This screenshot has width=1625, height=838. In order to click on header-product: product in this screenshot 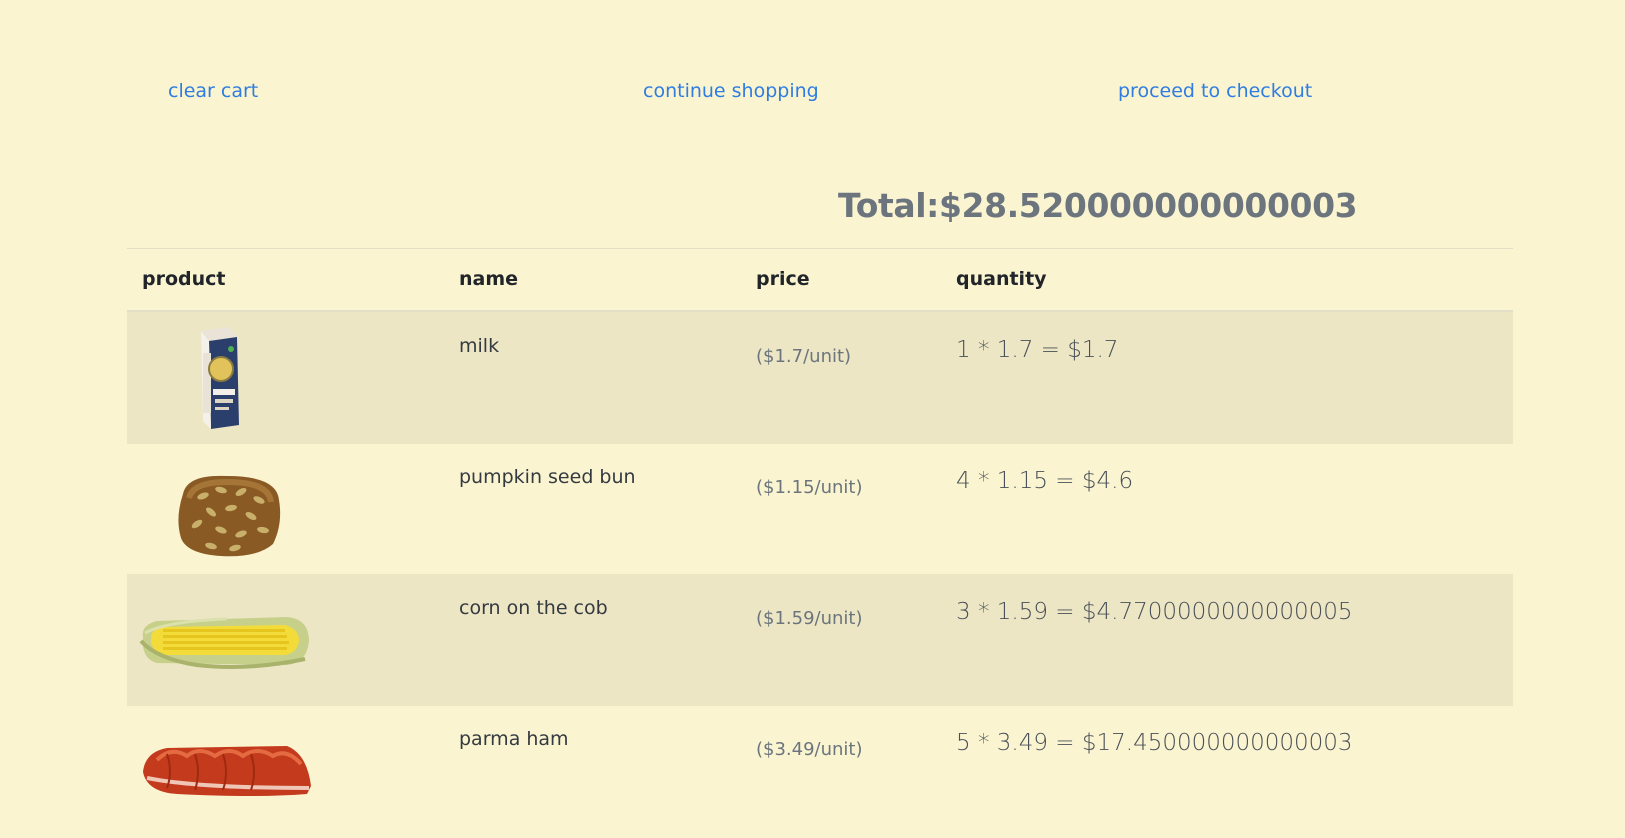, I will do `click(184, 279)`.